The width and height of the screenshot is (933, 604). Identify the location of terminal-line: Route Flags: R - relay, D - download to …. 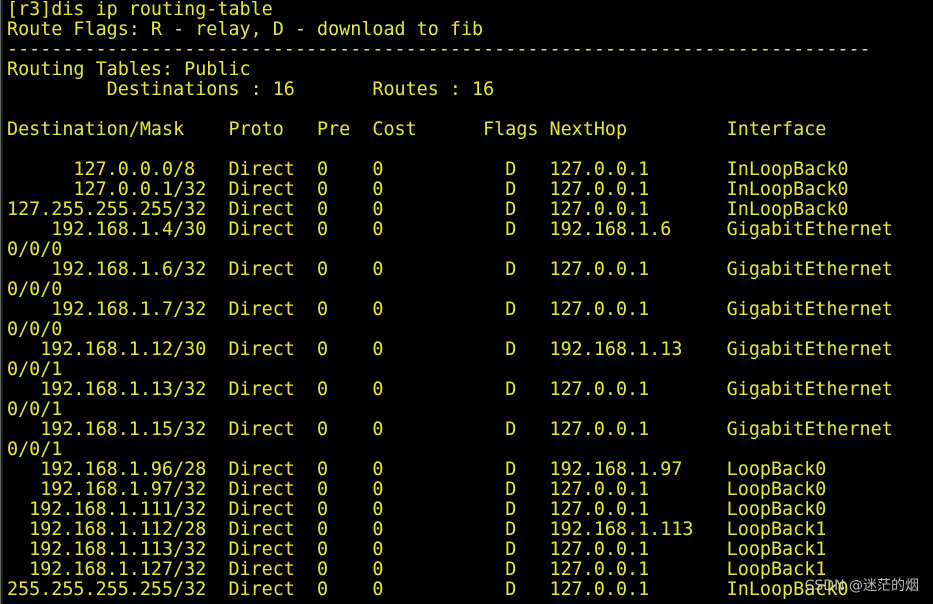
(245, 29).